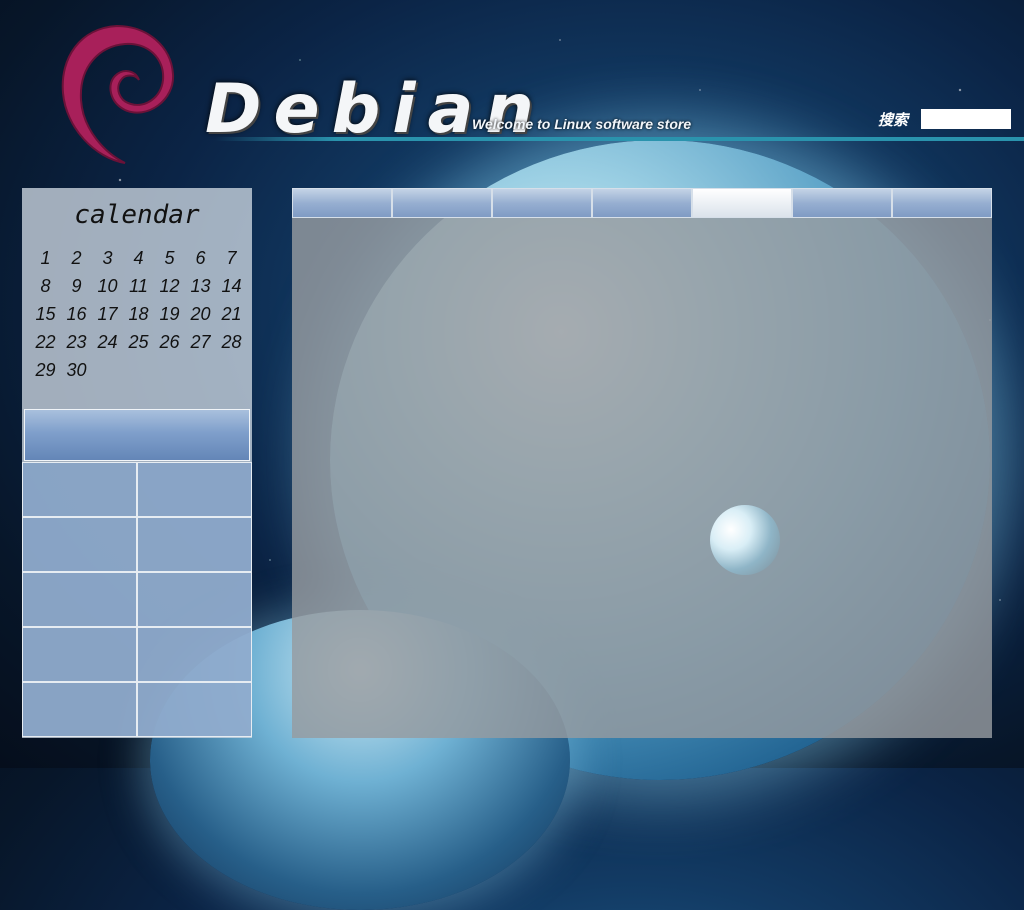 Image resolution: width=1024 pixels, height=910 pixels. What do you see at coordinates (107, 286) in the screenshot?
I see `calendar-day: 10` at bounding box center [107, 286].